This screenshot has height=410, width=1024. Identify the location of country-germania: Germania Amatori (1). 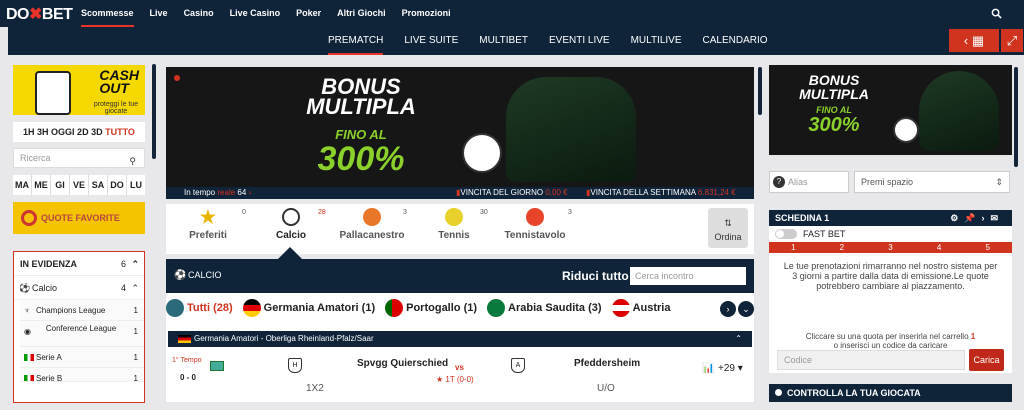
(308, 308).